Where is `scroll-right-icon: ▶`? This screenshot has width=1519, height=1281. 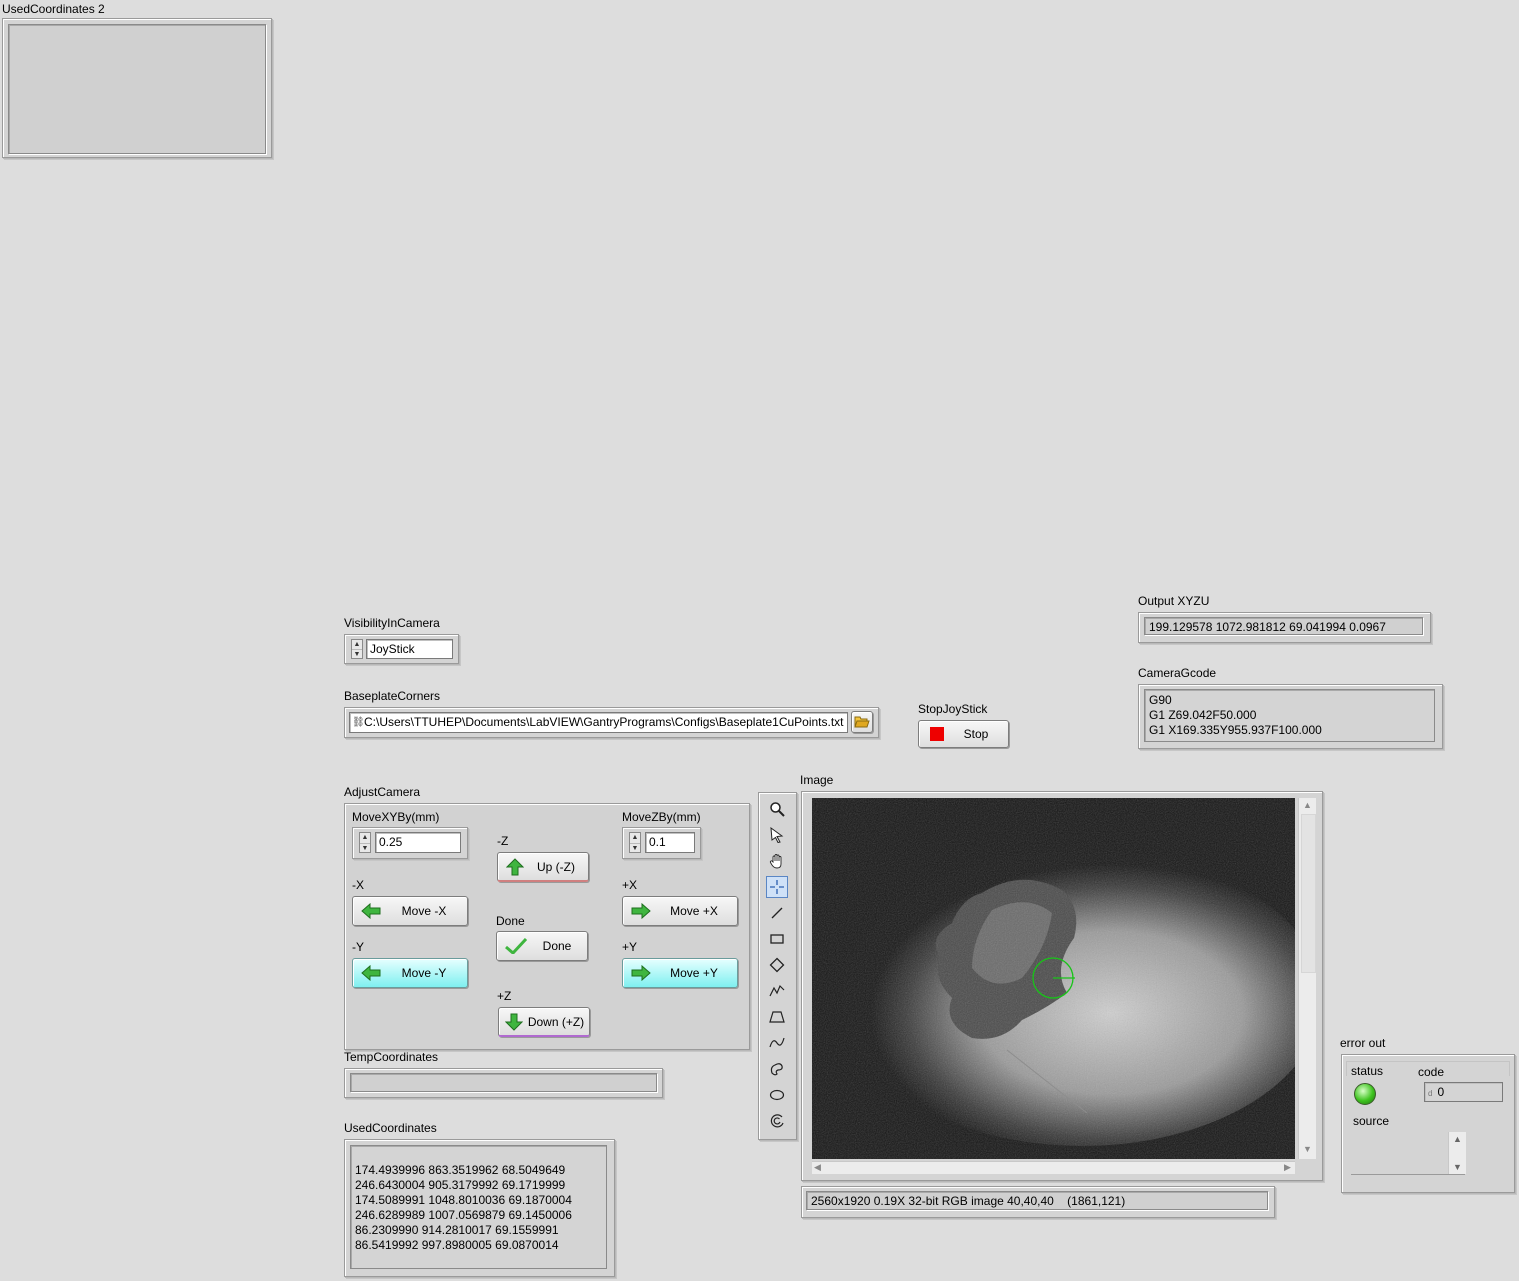
scroll-right-icon: ▶ is located at coordinates (1287, 1167).